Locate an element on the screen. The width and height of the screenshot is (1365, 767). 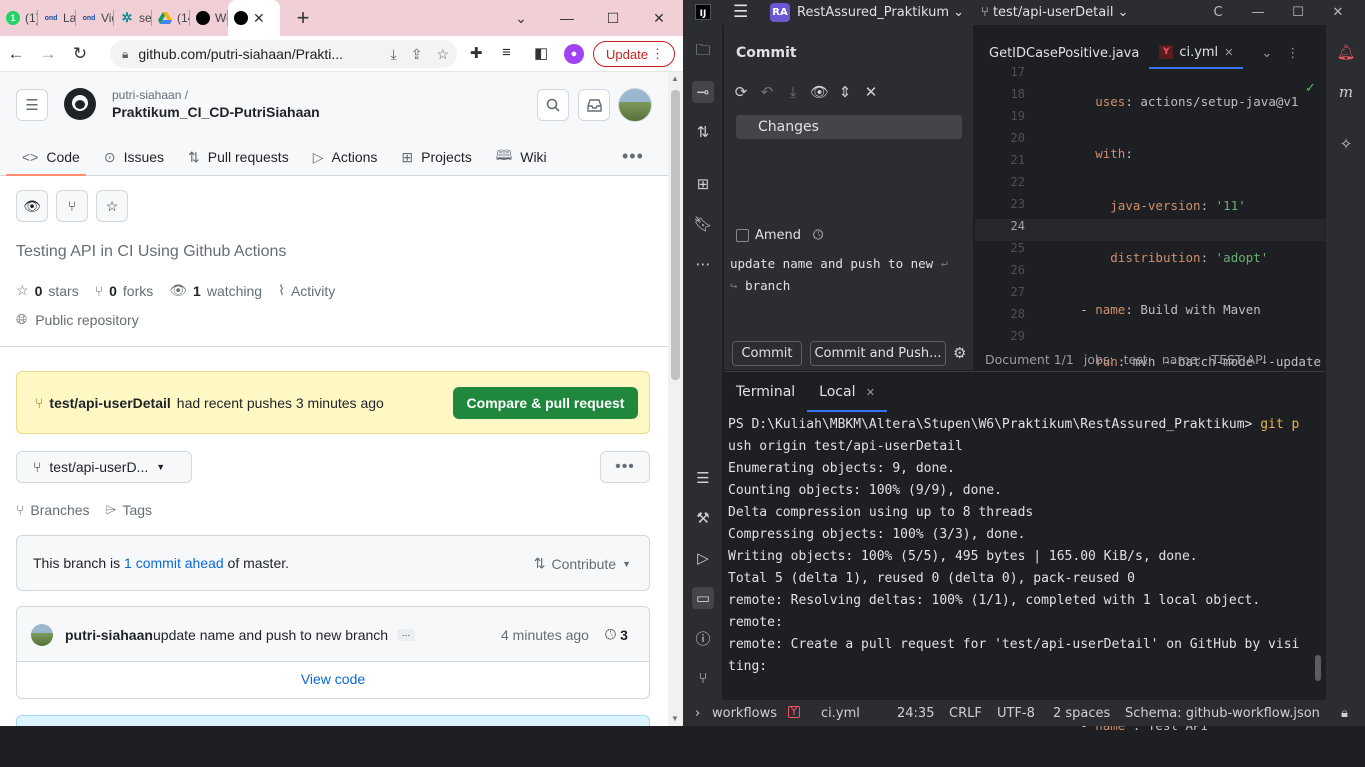
back-button: ← is located at coordinates (16, 54).